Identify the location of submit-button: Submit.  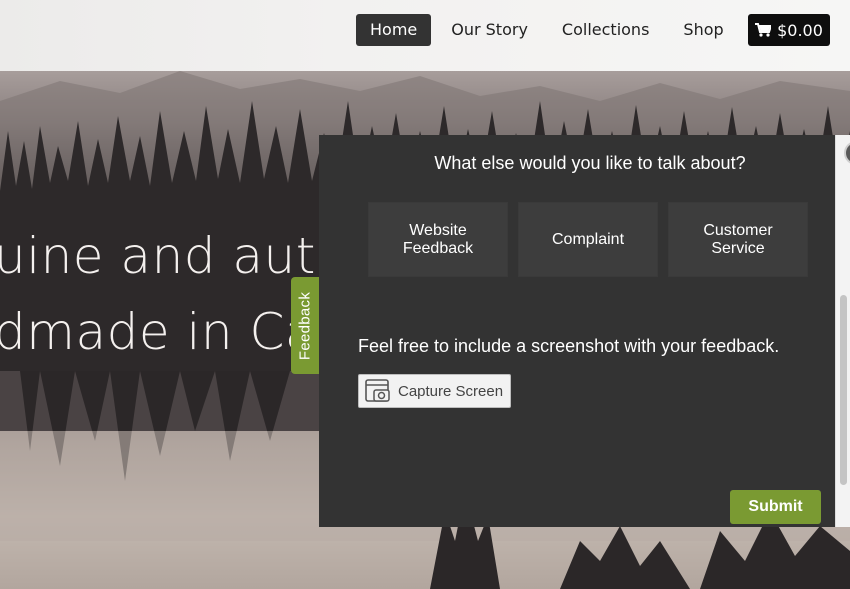
(775, 507).